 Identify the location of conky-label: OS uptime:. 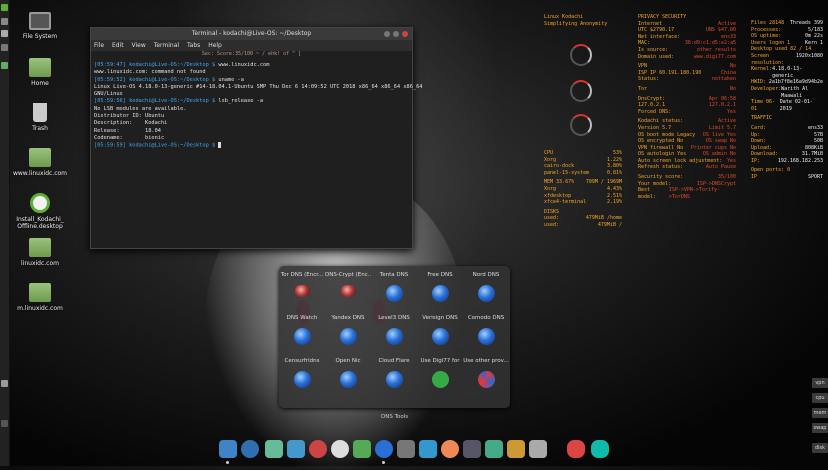
(766, 36).